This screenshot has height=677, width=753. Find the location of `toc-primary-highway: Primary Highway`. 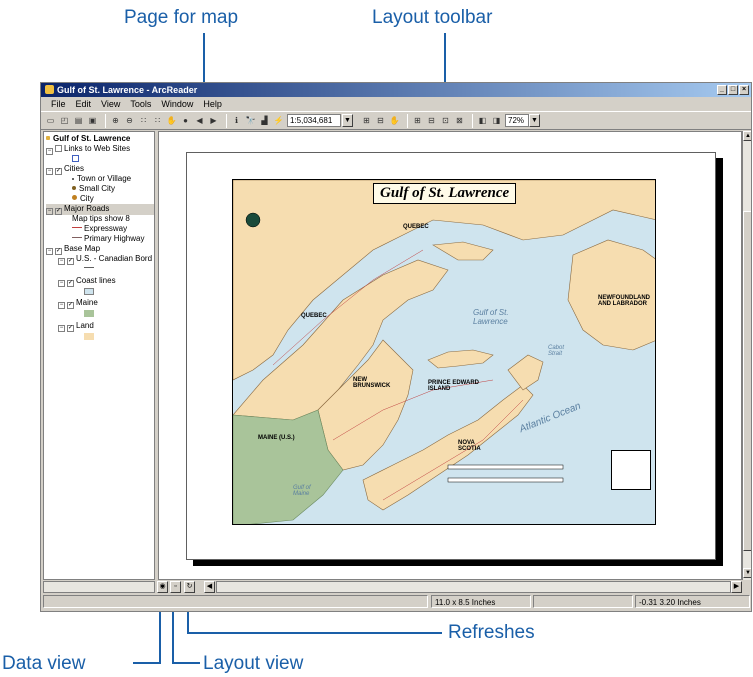

toc-primary-highway: Primary Highway is located at coordinates (108, 239).